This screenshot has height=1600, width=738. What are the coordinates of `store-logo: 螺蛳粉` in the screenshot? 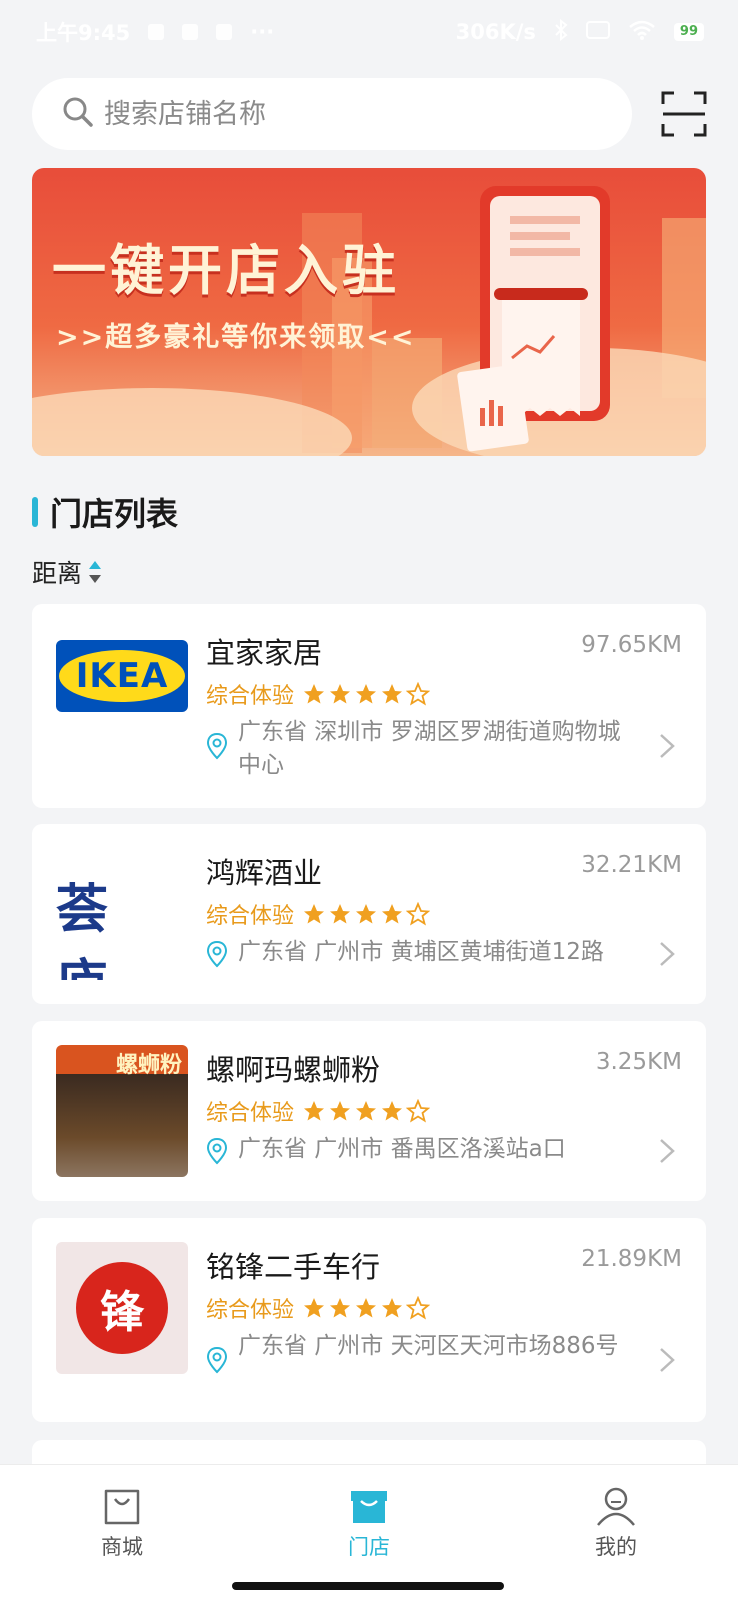 It's located at (122, 1111).